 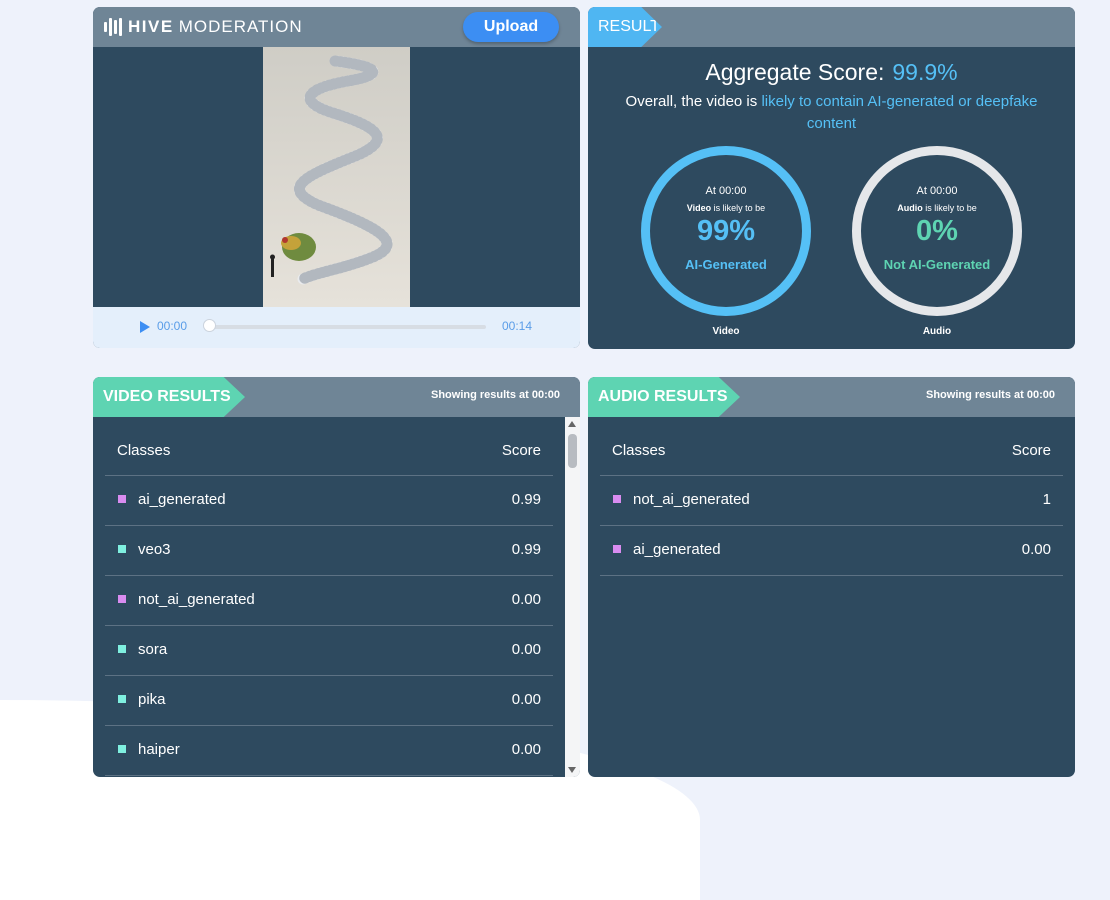 What do you see at coordinates (699, 208) in the screenshot?
I see `video-gauge-subject: Video` at bounding box center [699, 208].